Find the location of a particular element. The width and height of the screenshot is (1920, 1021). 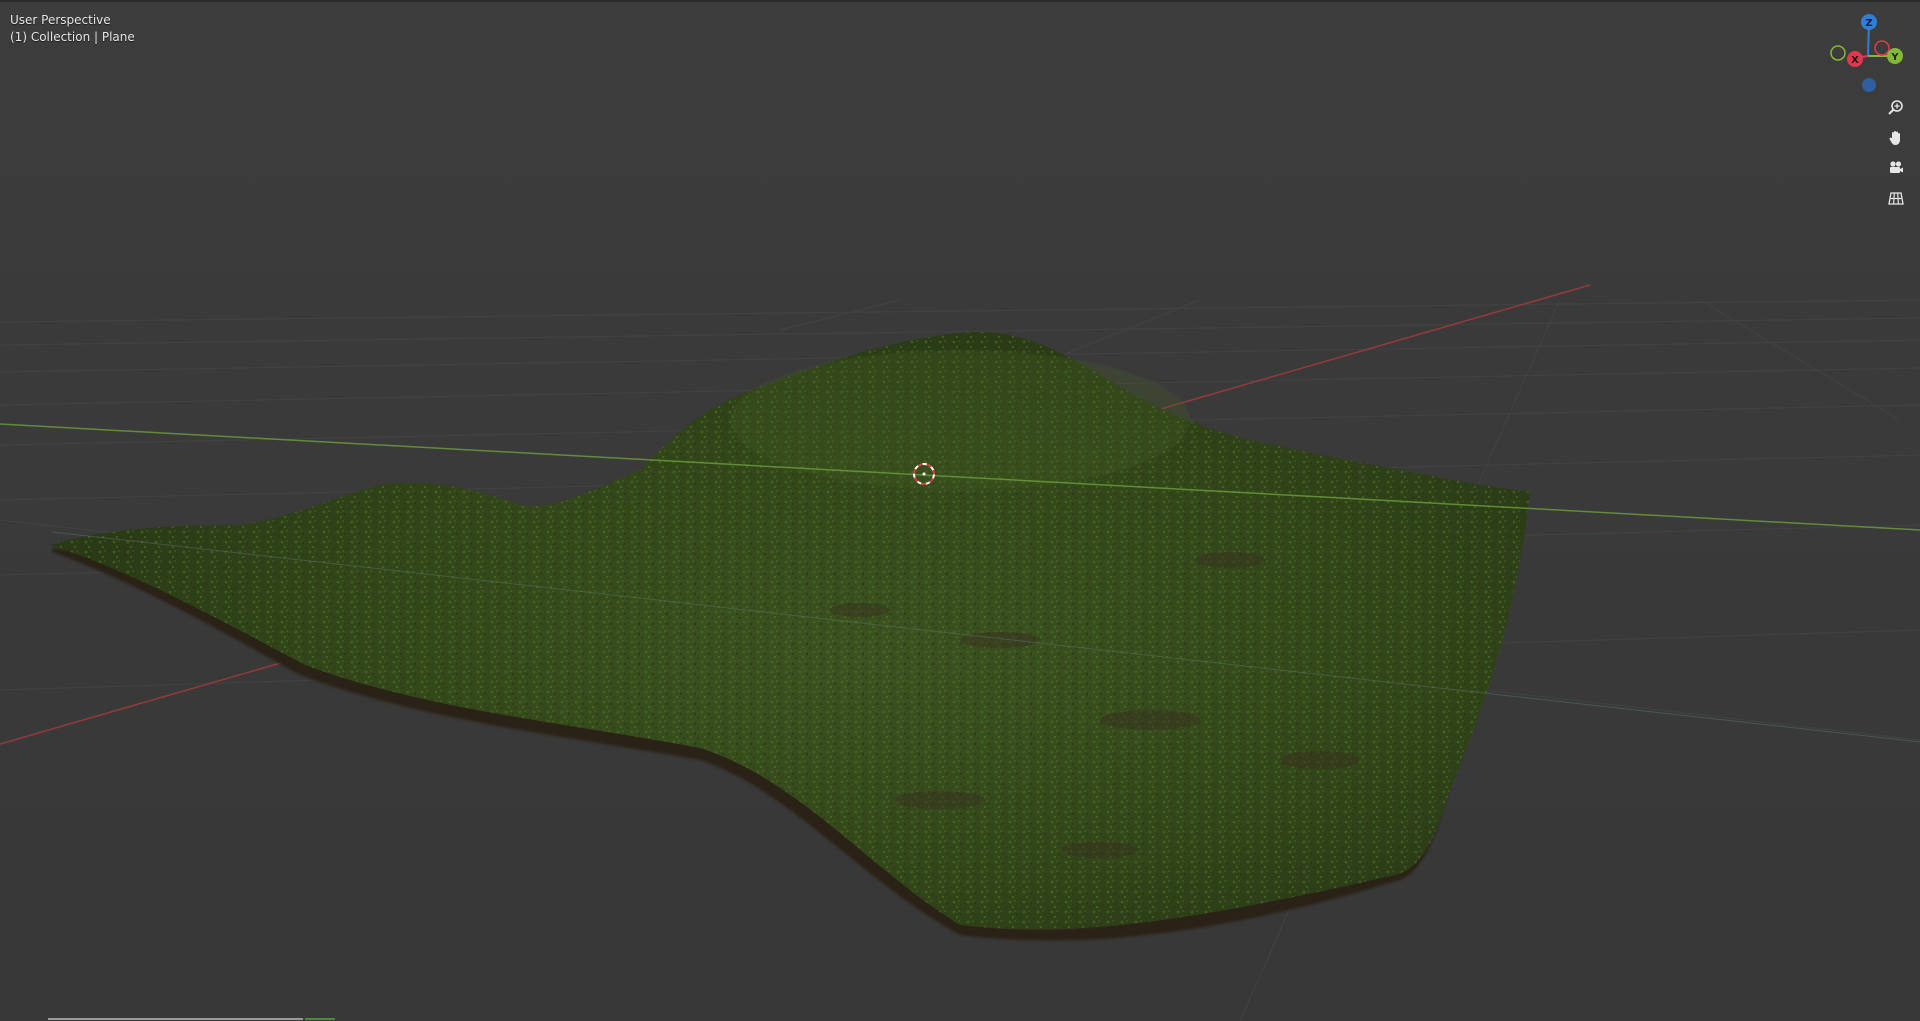

hand-icon is located at coordinates (1894, 138).